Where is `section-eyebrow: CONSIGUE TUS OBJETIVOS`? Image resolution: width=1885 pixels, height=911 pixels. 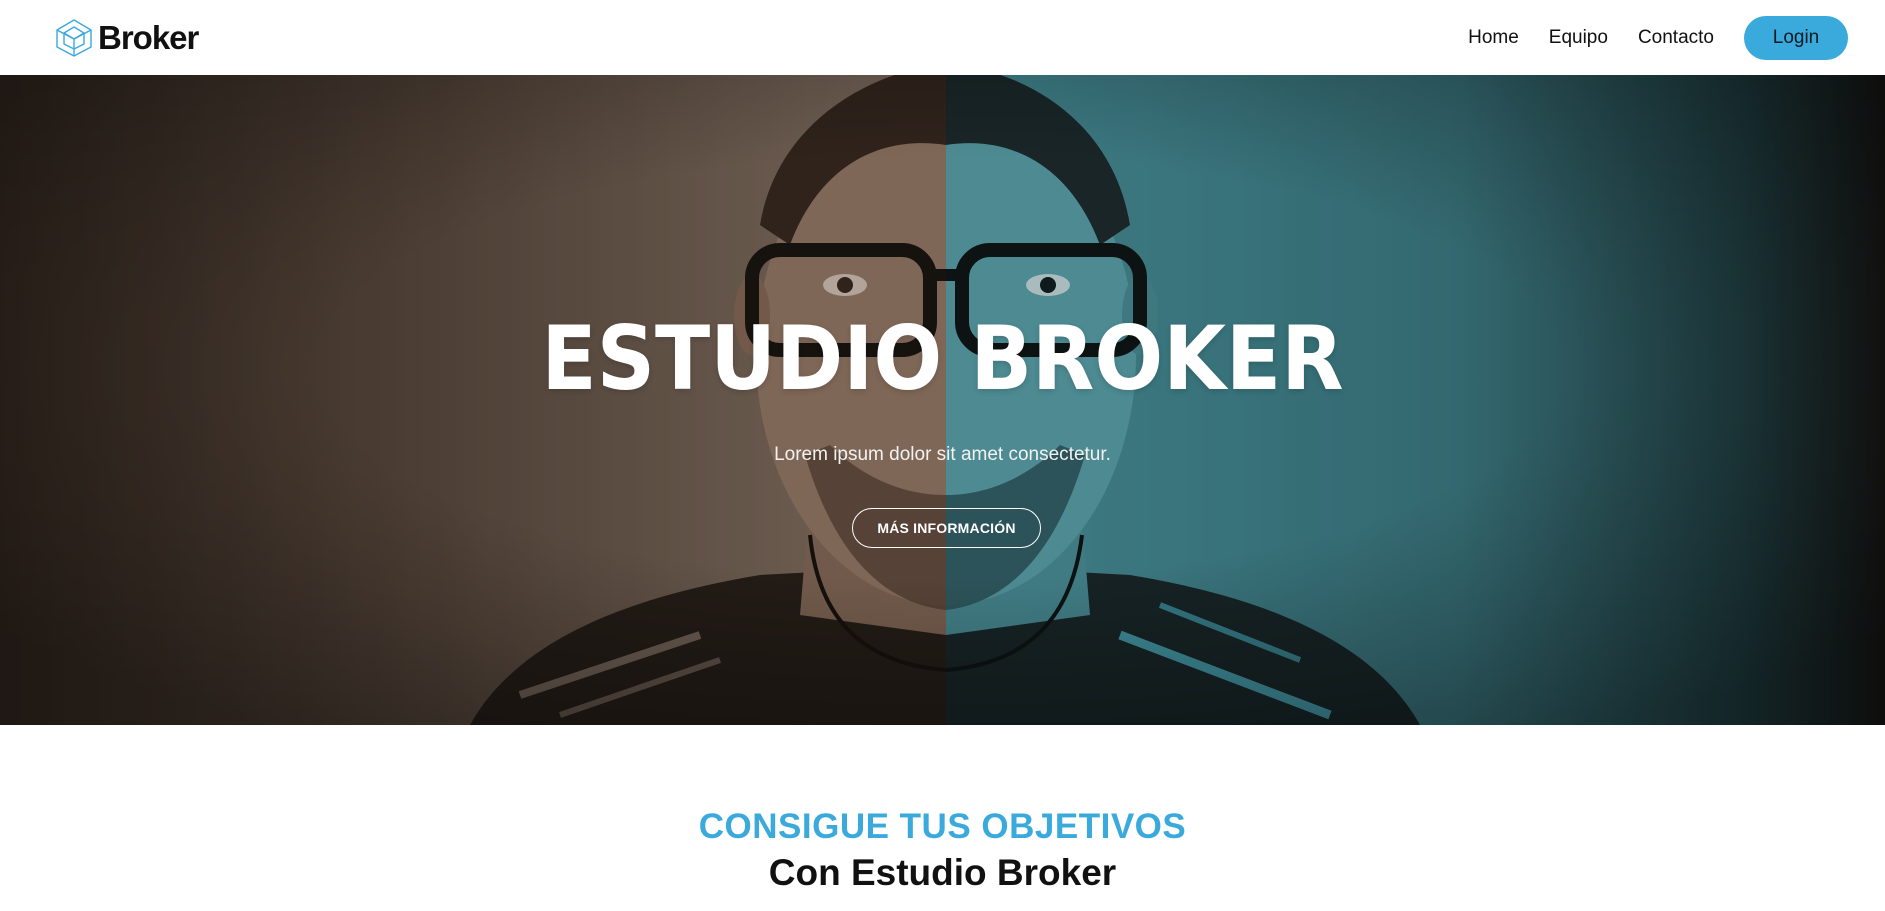
section-eyebrow: CONSIGUE TUS OBJETIVOS is located at coordinates (942, 826).